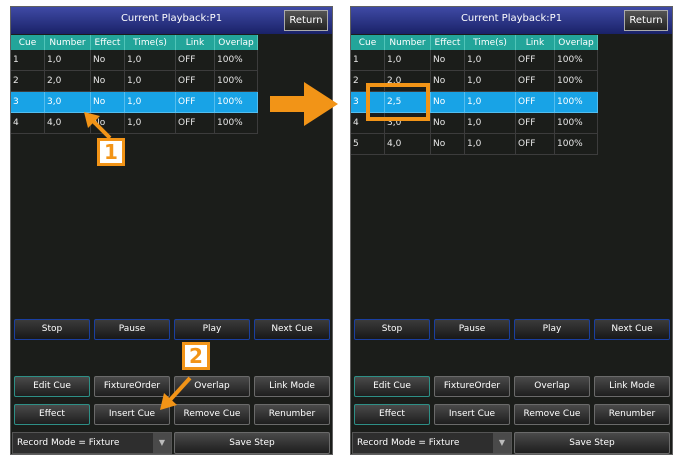 The width and height of the screenshot is (678, 460). What do you see at coordinates (196, 356) in the screenshot?
I see `step-badge-2: 2` at bounding box center [196, 356].